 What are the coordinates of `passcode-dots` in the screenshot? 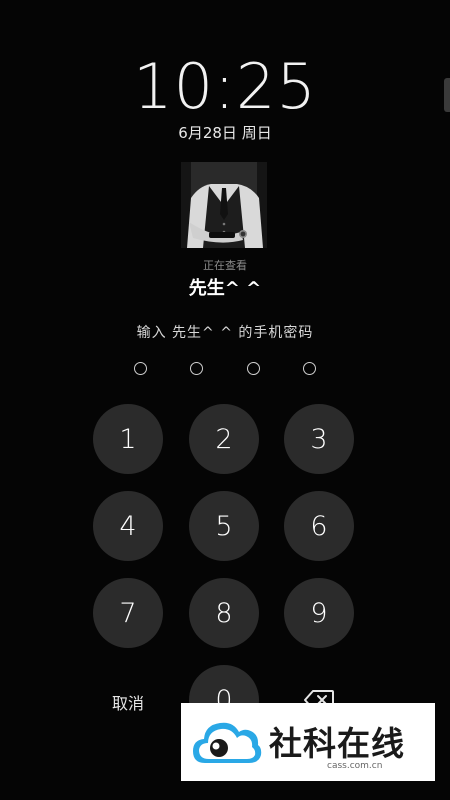 It's located at (225, 370).